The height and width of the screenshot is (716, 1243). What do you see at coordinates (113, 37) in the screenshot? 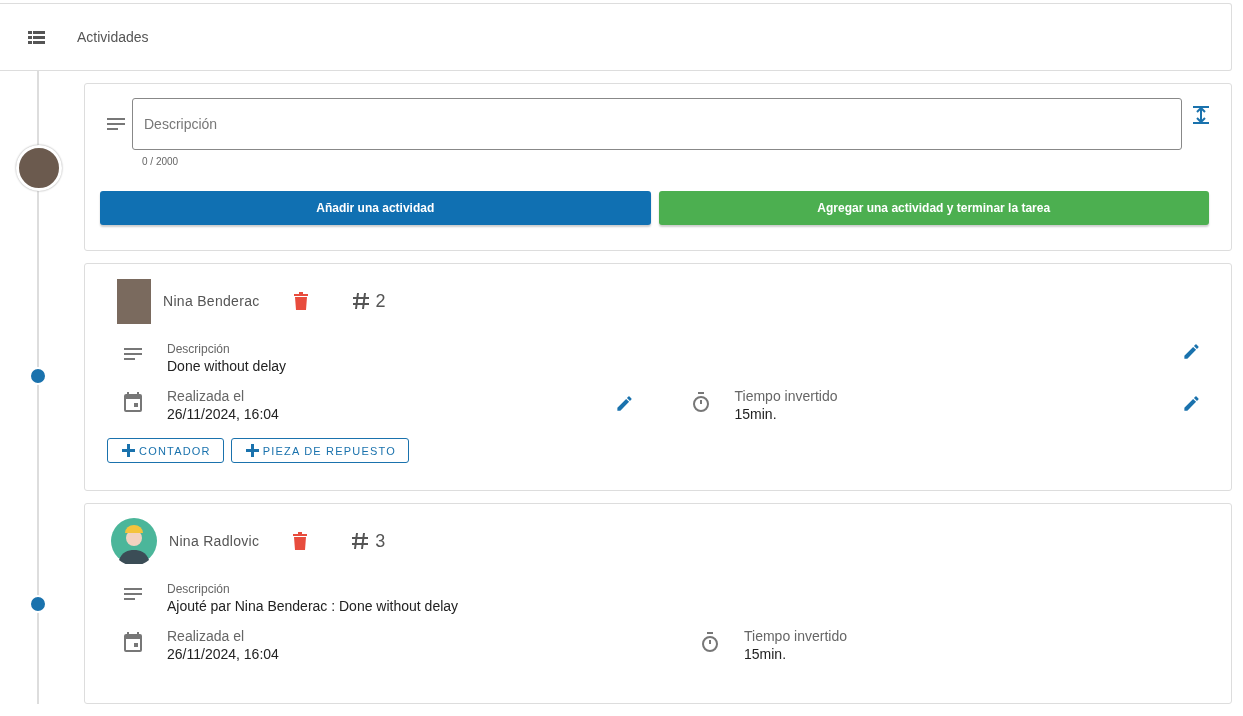
I see `section-title: Actividades` at bounding box center [113, 37].